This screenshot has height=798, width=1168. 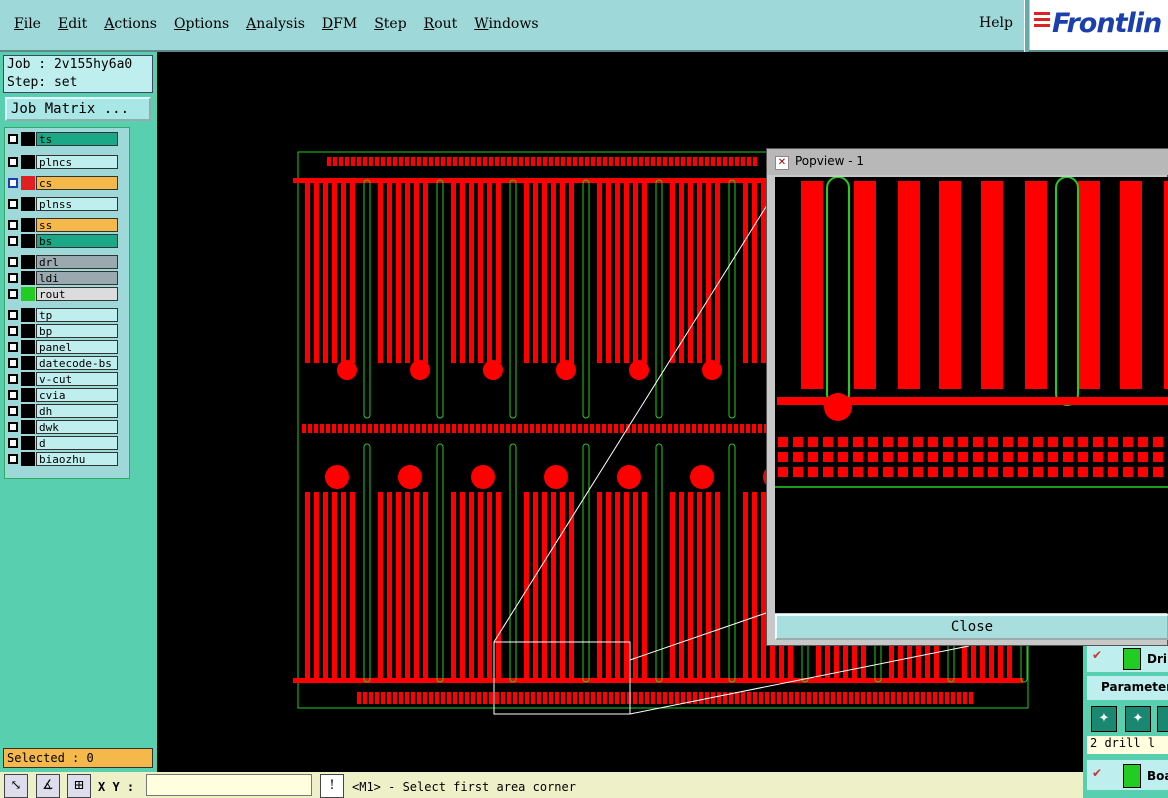 I want to click on xy-input, so click(x=229, y=785).